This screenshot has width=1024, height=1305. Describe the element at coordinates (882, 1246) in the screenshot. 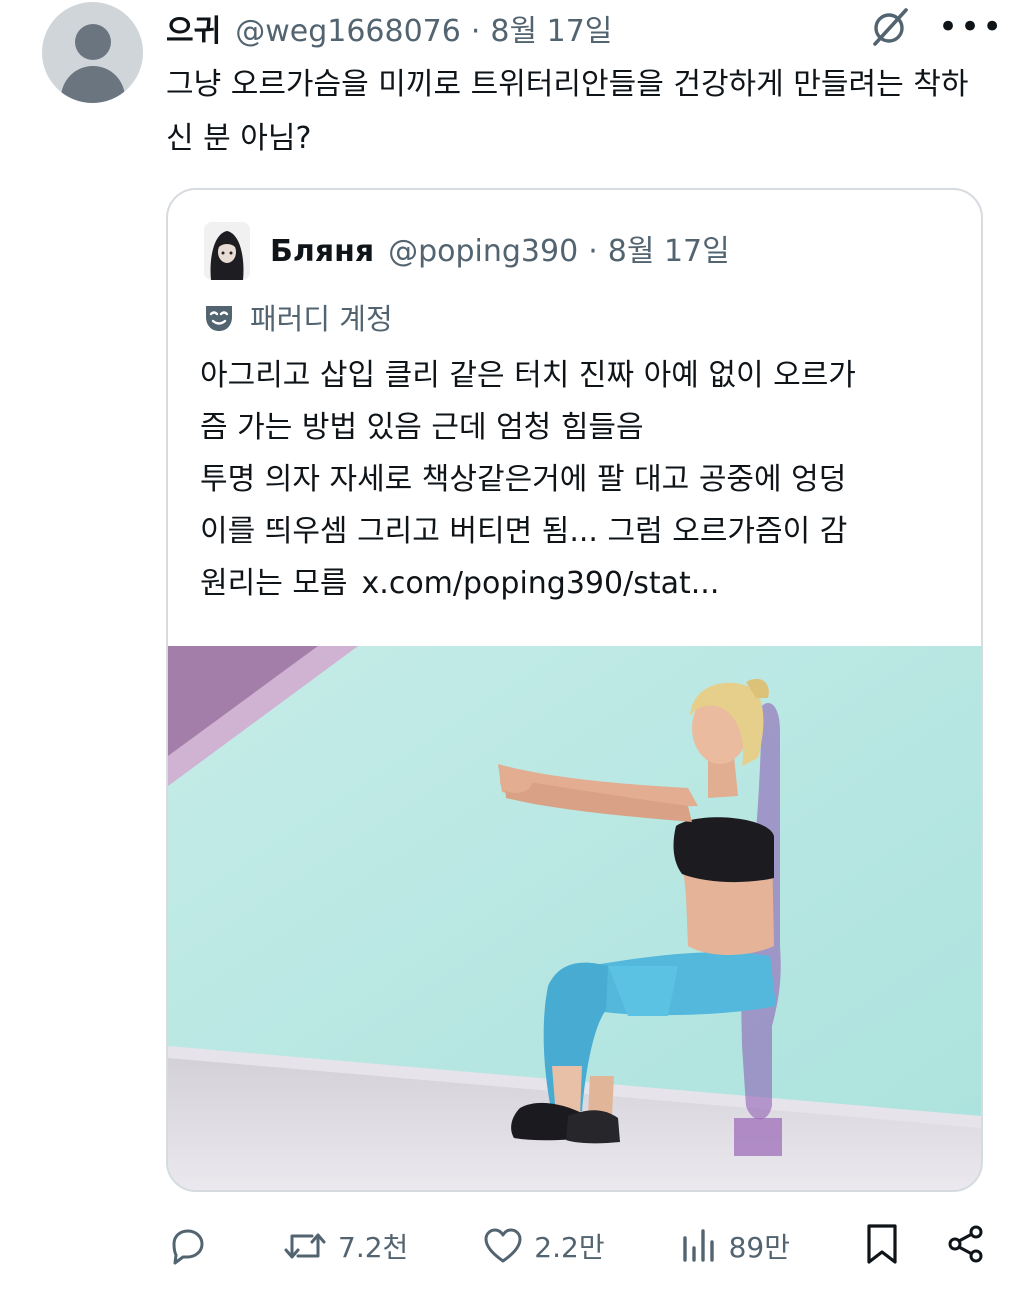

I see `bookmark-icon` at that location.